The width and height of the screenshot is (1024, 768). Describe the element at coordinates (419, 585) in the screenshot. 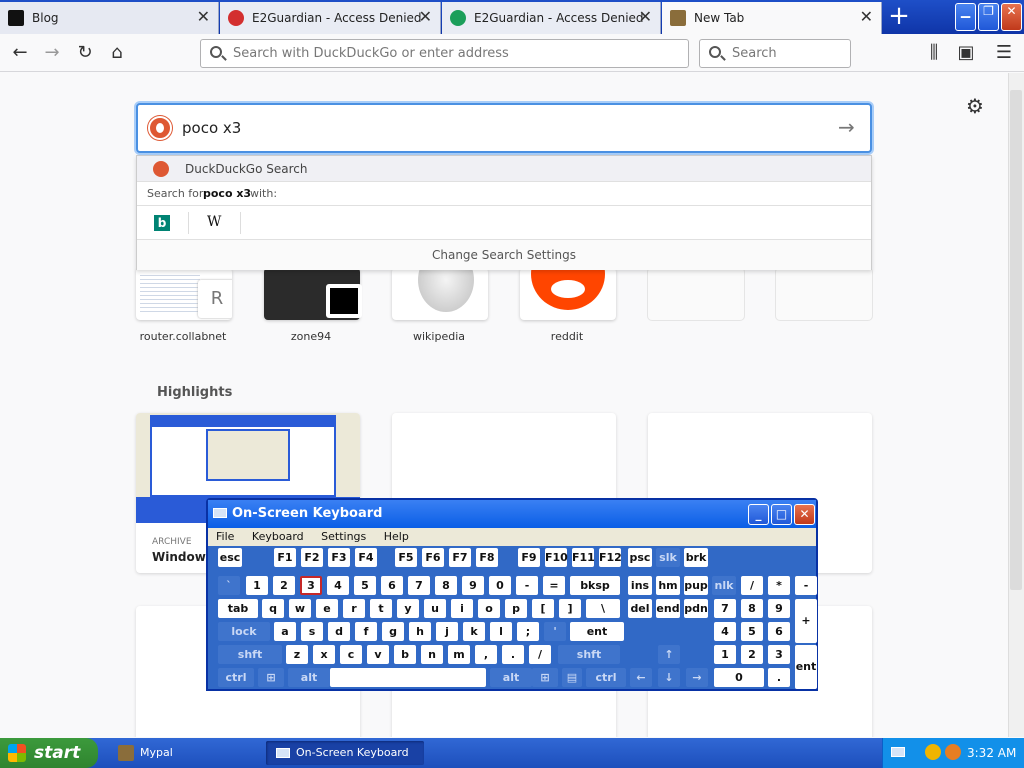

I see `osk-key: 7` at that location.